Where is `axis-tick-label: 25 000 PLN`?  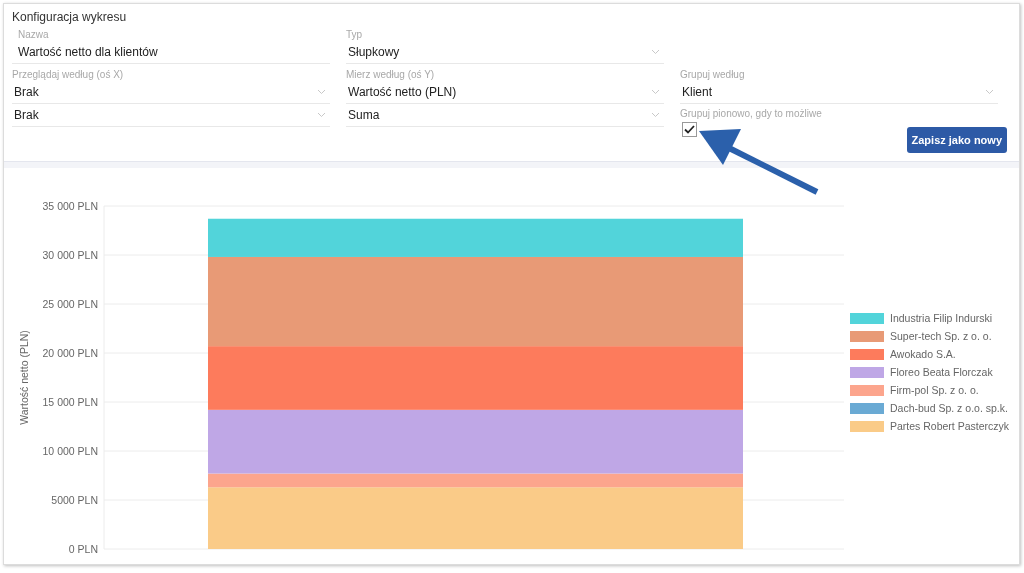
axis-tick-label: 25 000 PLN is located at coordinates (70, 304).